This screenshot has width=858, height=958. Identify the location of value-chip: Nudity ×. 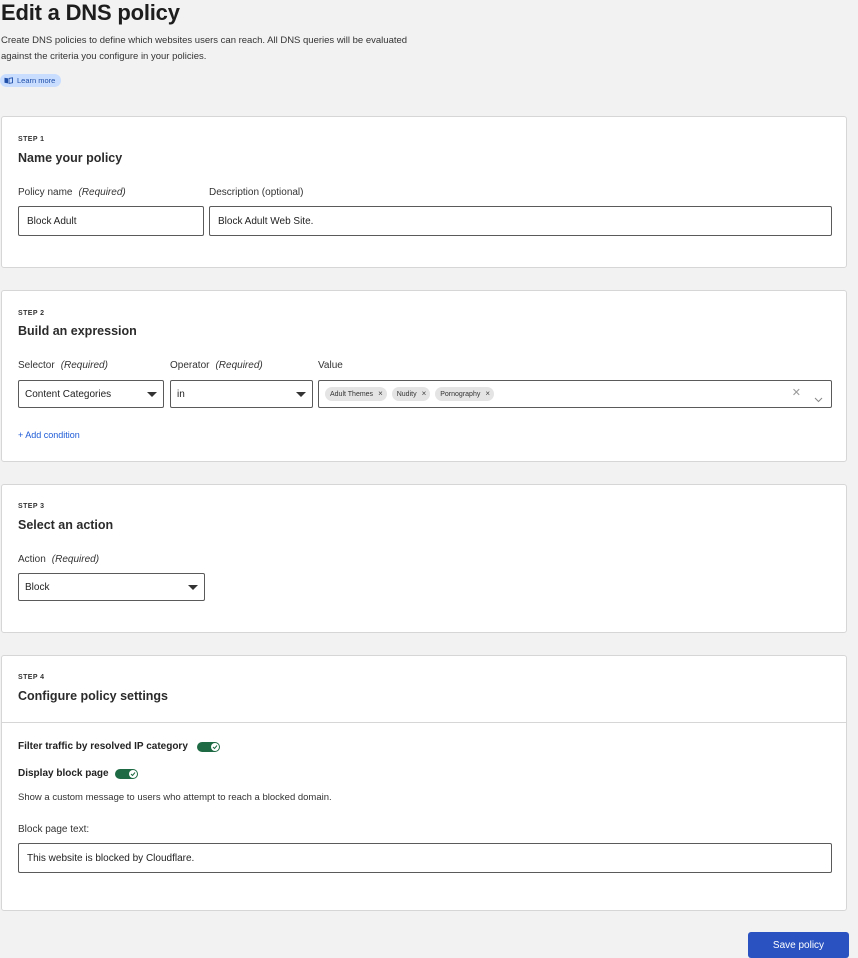
(411, 394).